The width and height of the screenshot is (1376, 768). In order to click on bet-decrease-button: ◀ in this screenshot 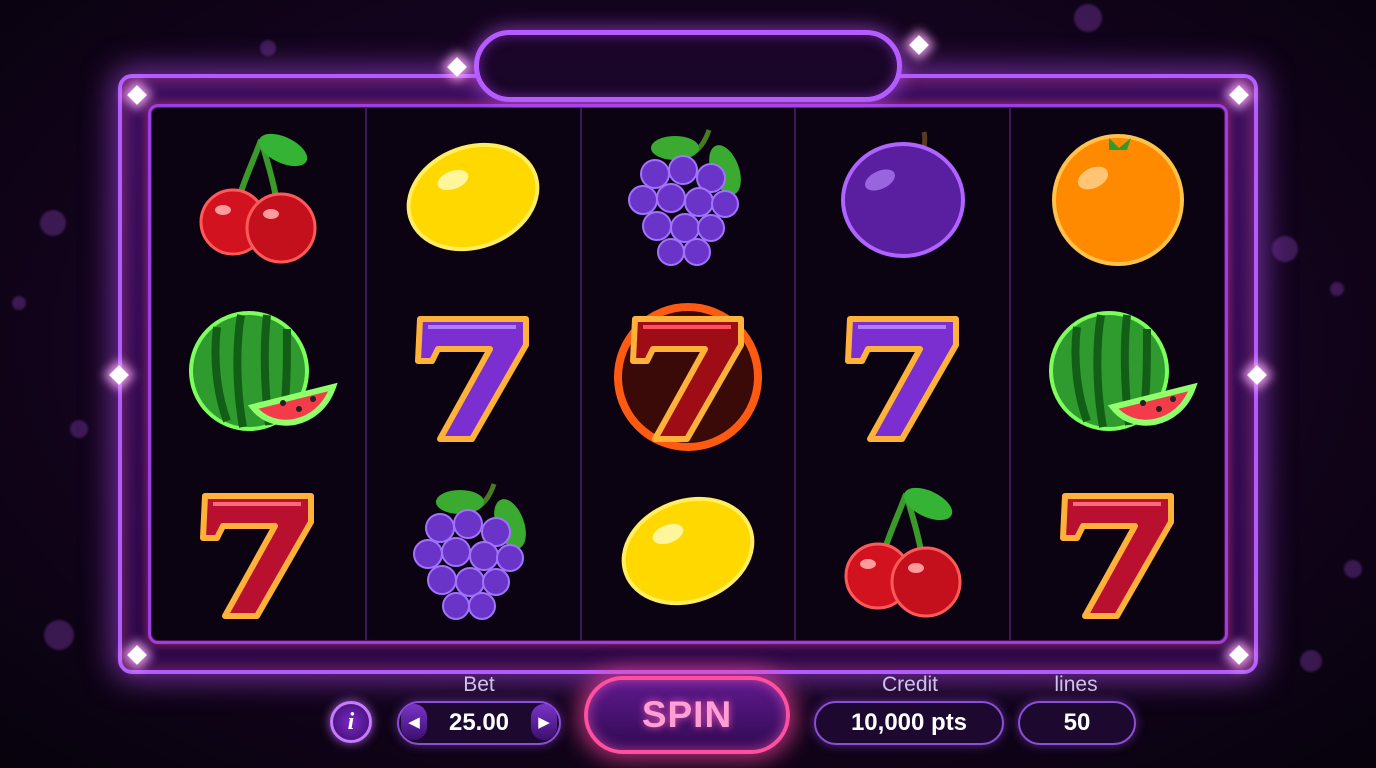, I will do `click(414, 722)`.